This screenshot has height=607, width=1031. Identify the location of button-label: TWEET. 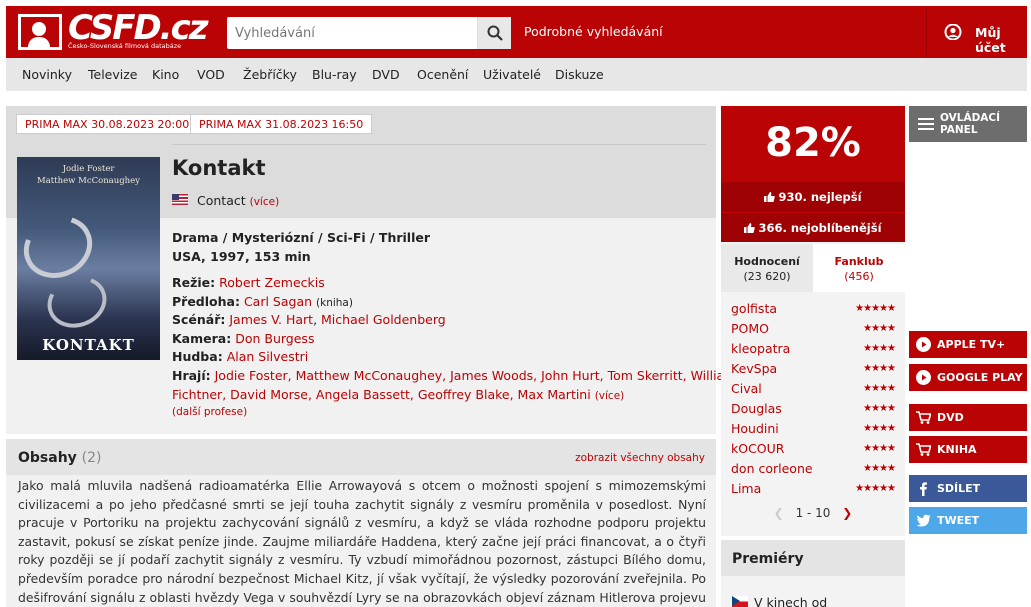
(958, 520).